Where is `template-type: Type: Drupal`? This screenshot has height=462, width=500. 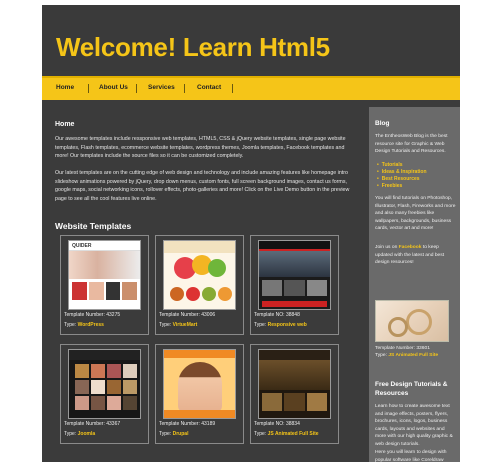 template-type: Type: Drupal is located at coordinates (174, 434).